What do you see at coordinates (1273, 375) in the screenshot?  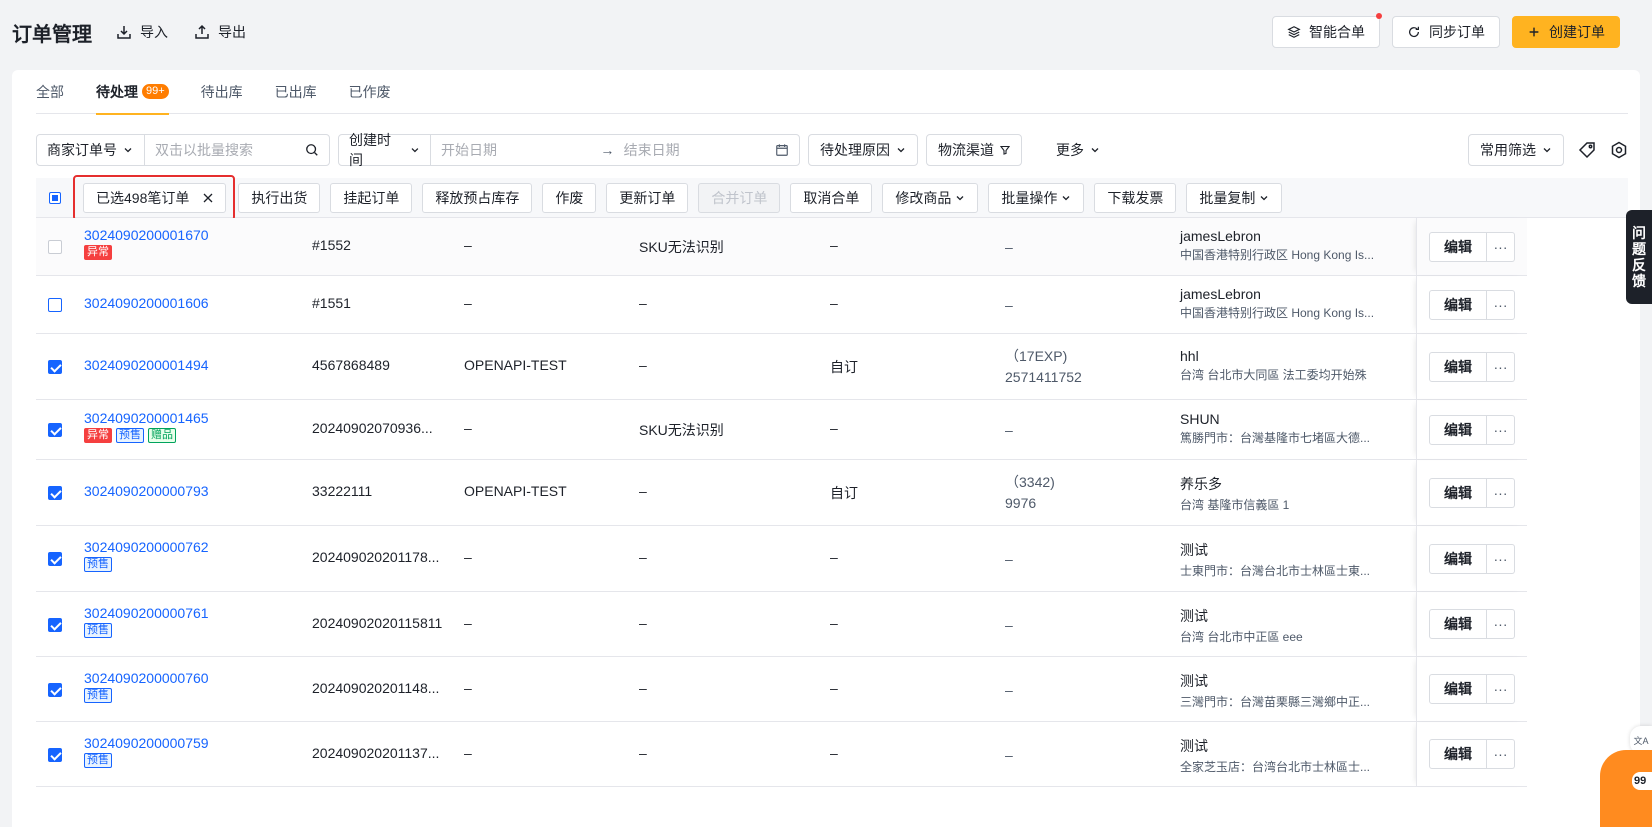 I see `customer-address: 台湾 台北市大同區 法工委均开始殊` at bounding box center [1273, 375].